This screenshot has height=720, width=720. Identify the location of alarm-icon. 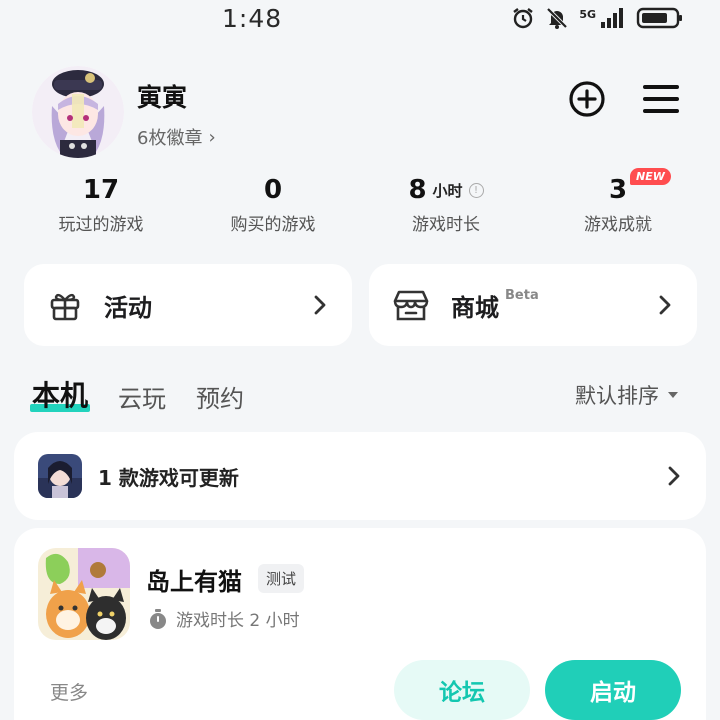
(523, 18).